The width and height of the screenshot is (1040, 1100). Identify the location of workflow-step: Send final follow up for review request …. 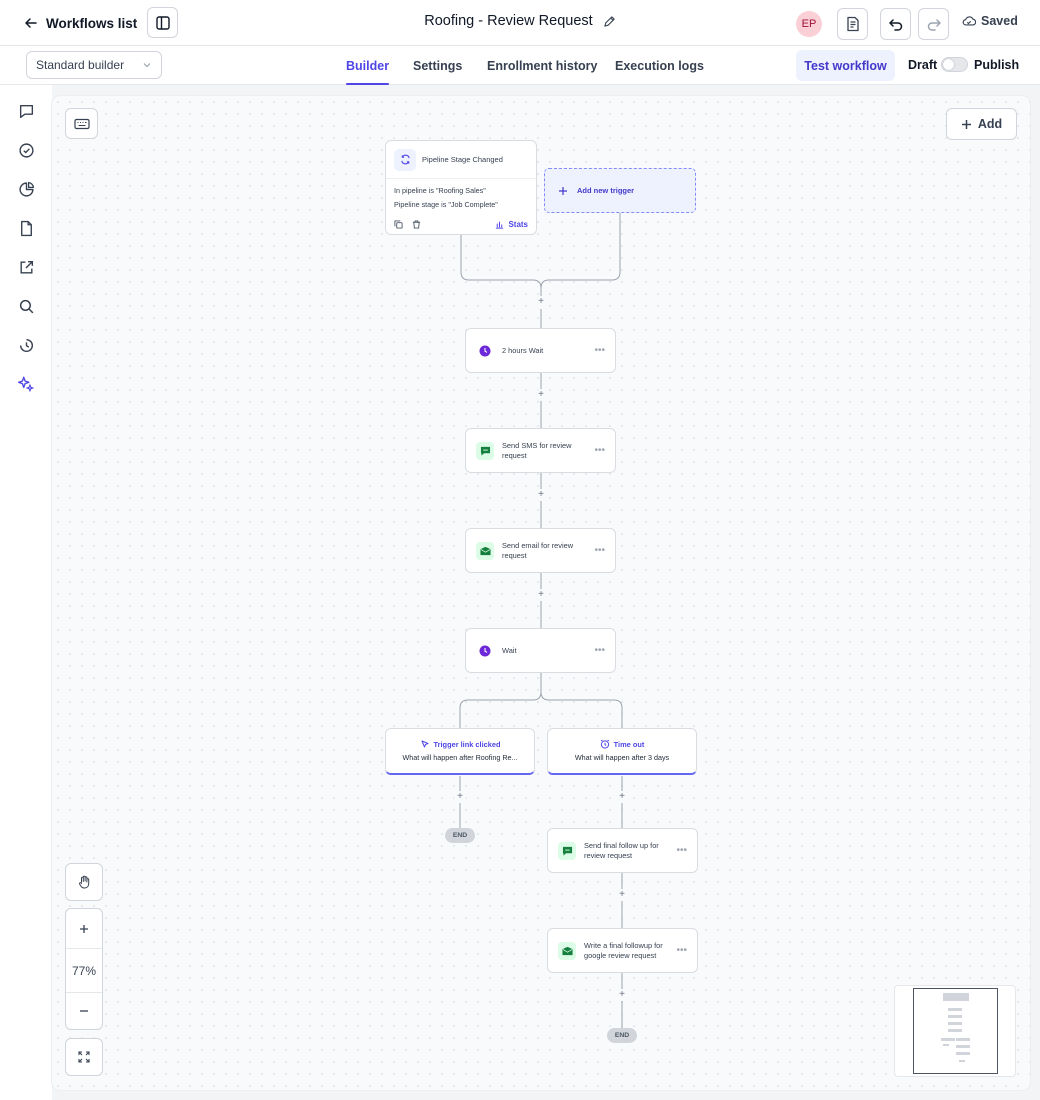
(622, 850).